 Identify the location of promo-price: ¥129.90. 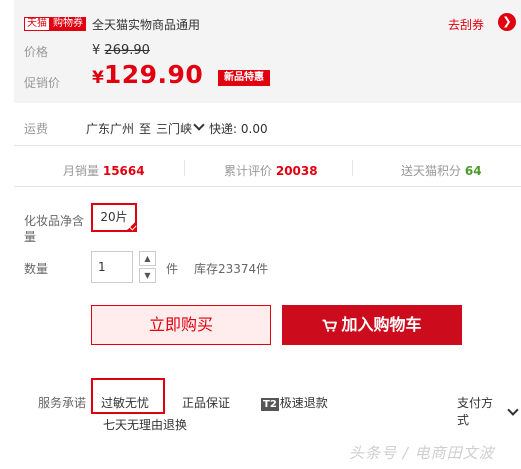
(147, 74).